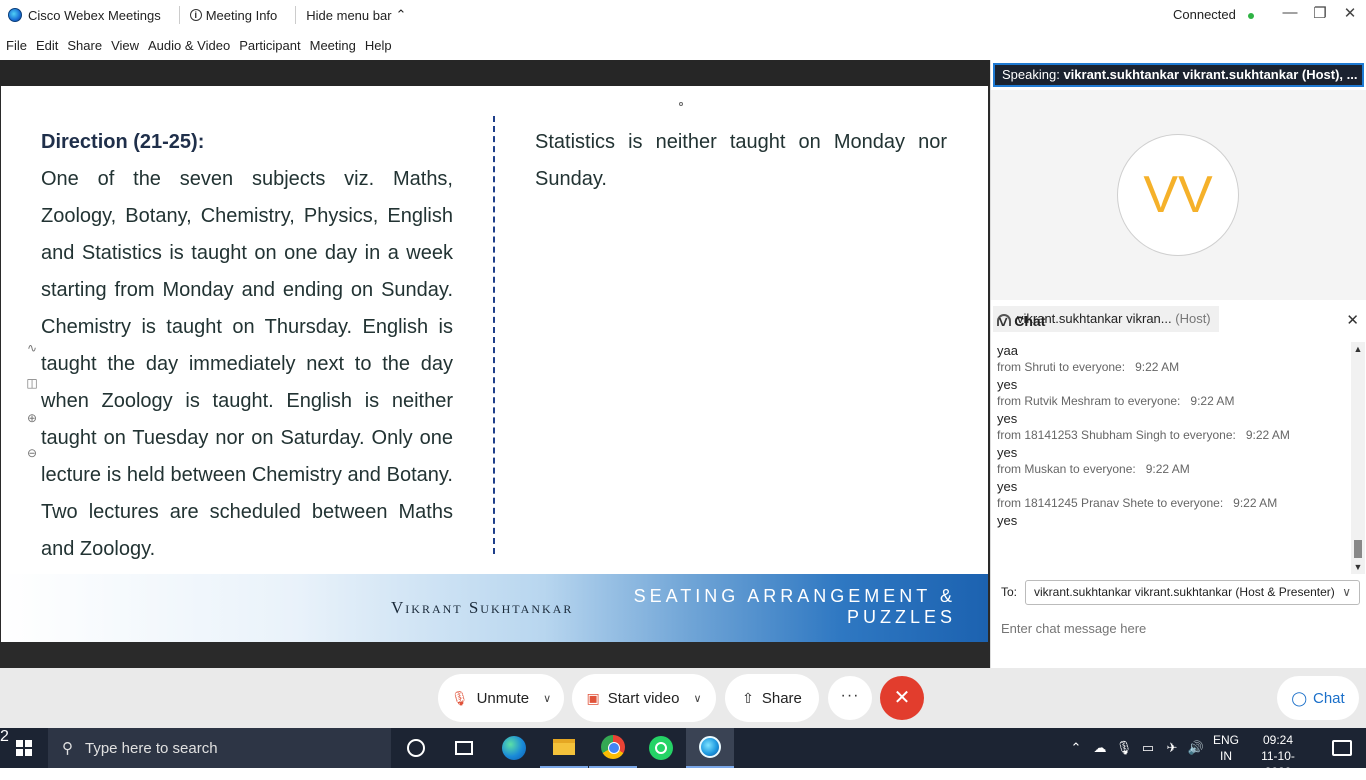  I want to click on volume-icon: 🔊, so click(1196, 748).